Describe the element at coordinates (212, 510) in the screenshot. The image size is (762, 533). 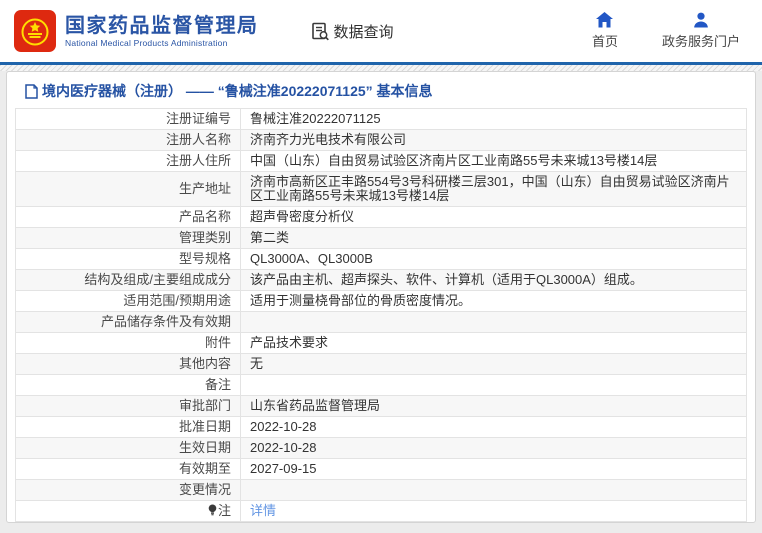
I see `note-bulb-icon` at that location.